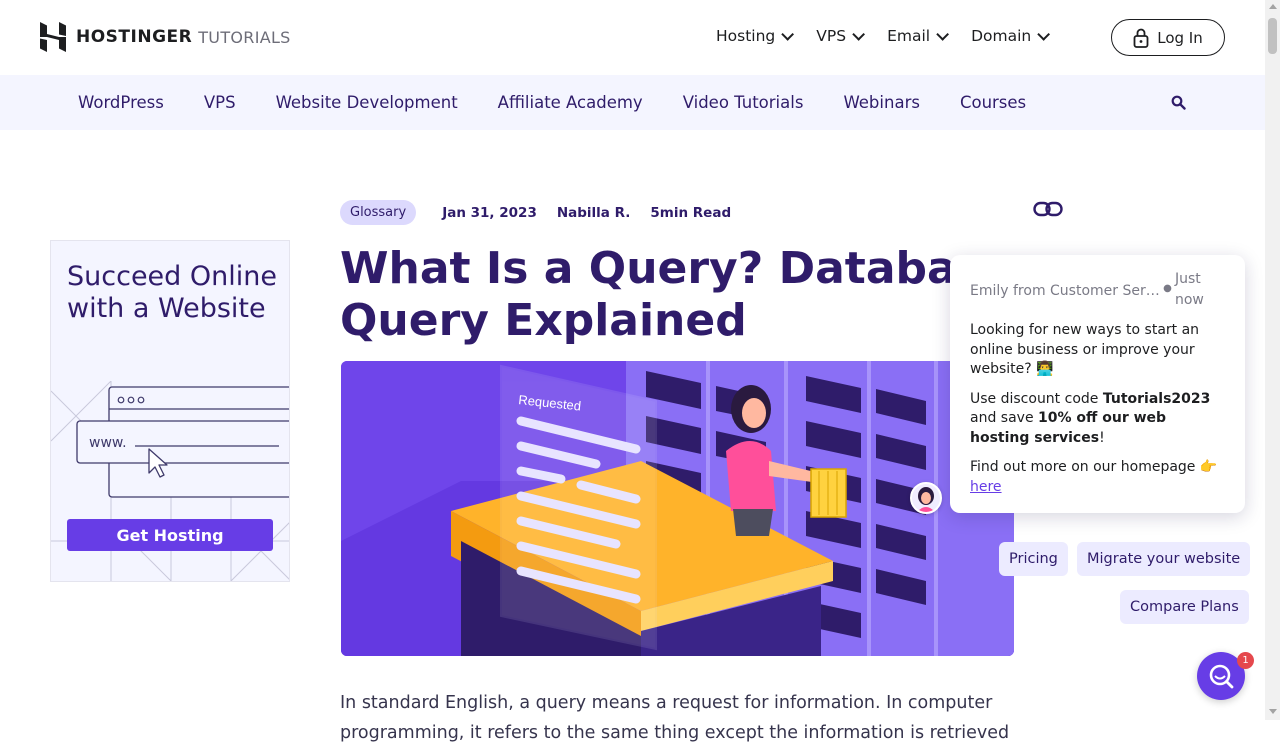 Image resolution: width=1280 pixels, height=748 pixels. Describe the element at coordinates (1178, 104) in the screenshot. I see `search-icon` at that location.